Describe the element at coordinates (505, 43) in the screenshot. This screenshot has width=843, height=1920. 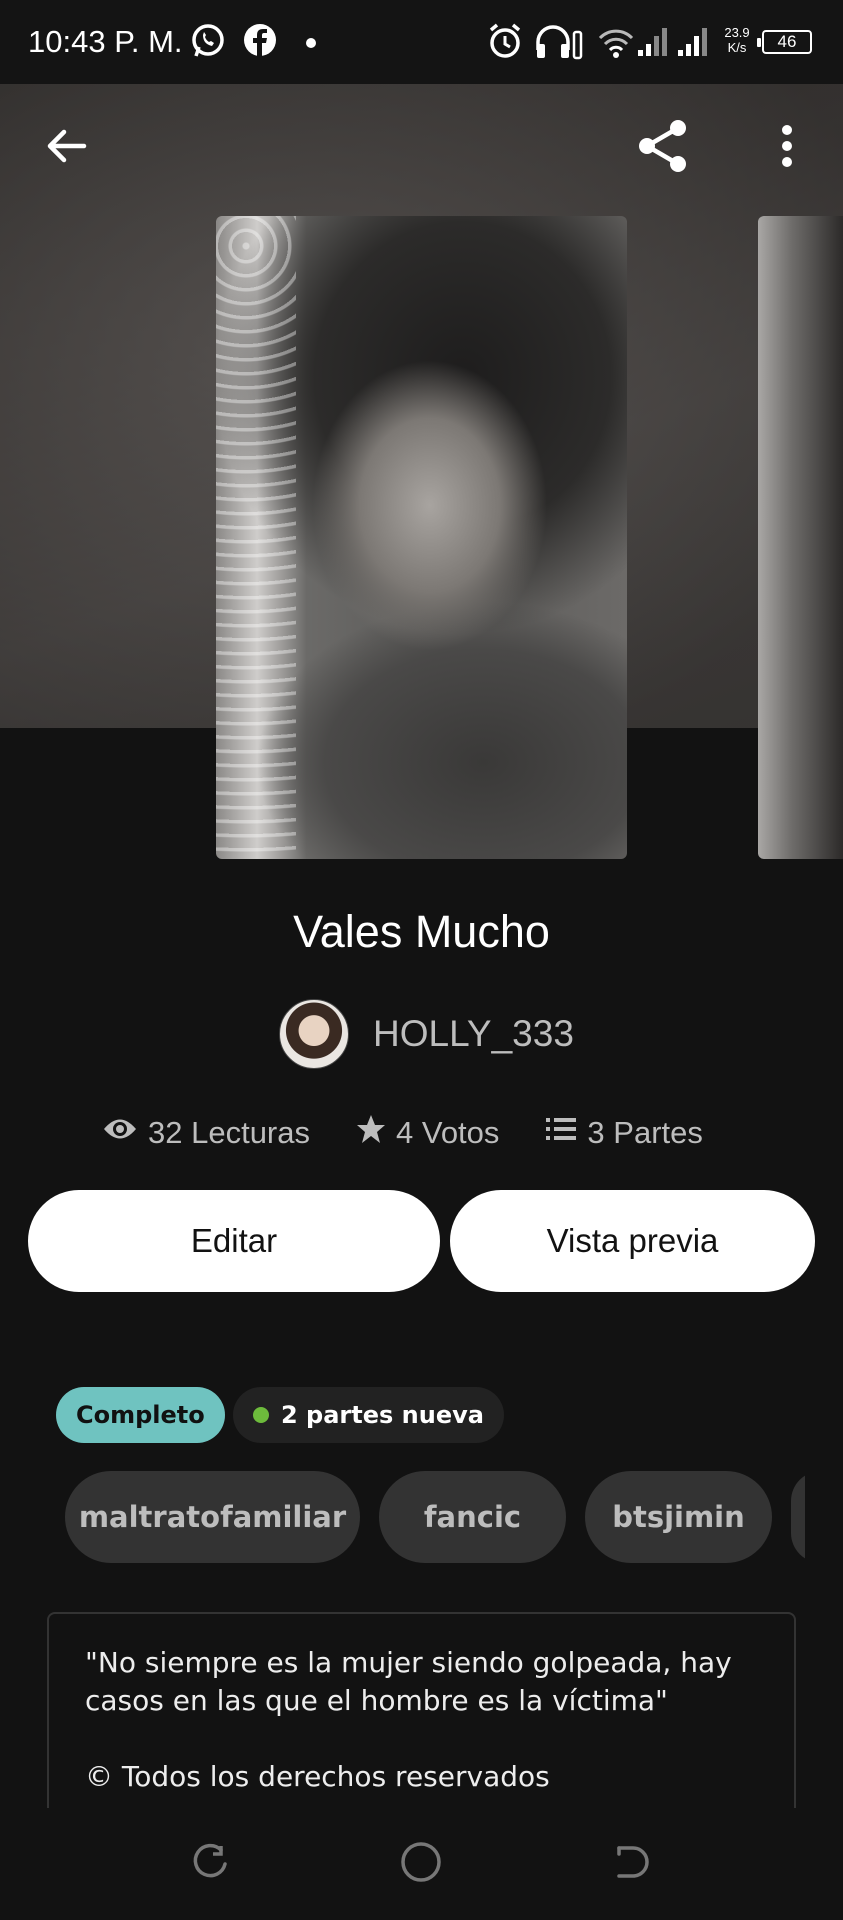
I see `alarm-icon` at that location.